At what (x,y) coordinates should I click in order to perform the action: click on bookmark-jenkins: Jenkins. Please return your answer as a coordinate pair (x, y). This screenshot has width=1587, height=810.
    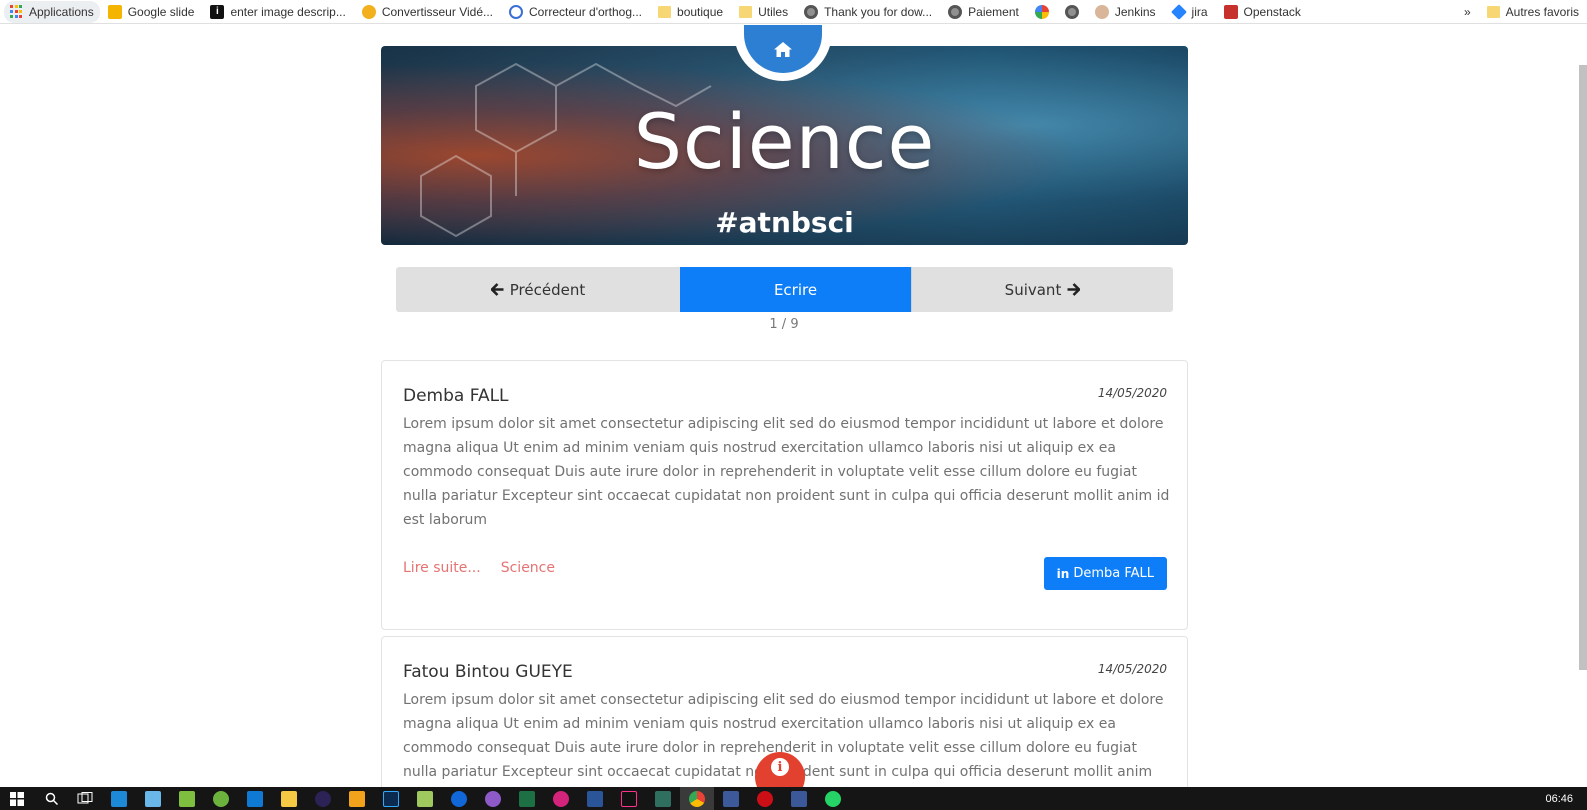
    Looking at the image, I should click on (1125, 12).